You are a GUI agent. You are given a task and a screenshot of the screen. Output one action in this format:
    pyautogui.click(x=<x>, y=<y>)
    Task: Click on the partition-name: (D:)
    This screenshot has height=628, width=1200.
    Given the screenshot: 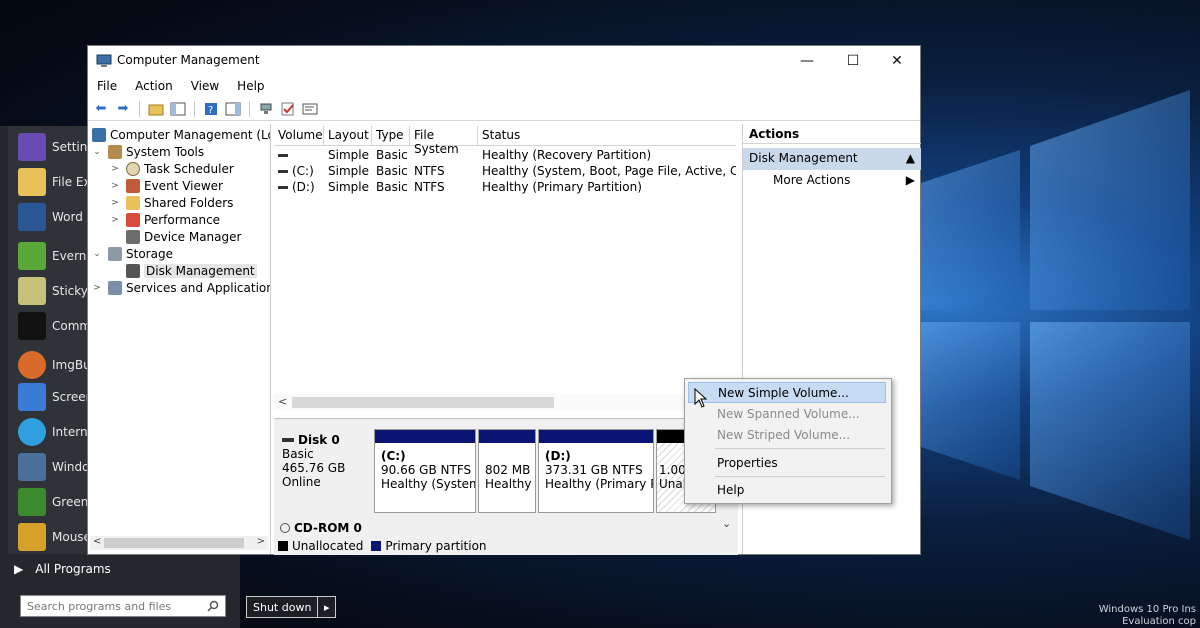 What is the action you would take?
    pyautogui.click(x=558, y=456)
    